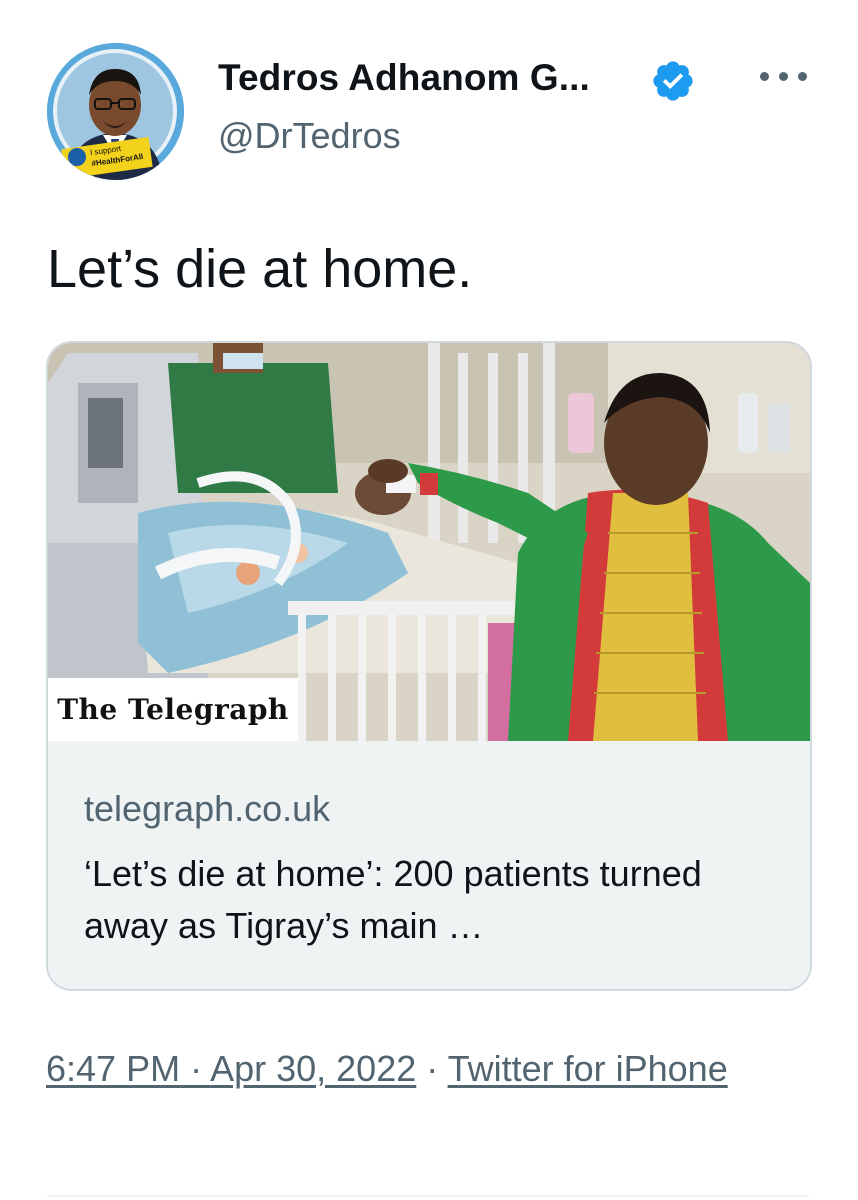  I want to click on tweet-time: 6:47 PM, so click(113, 1068).